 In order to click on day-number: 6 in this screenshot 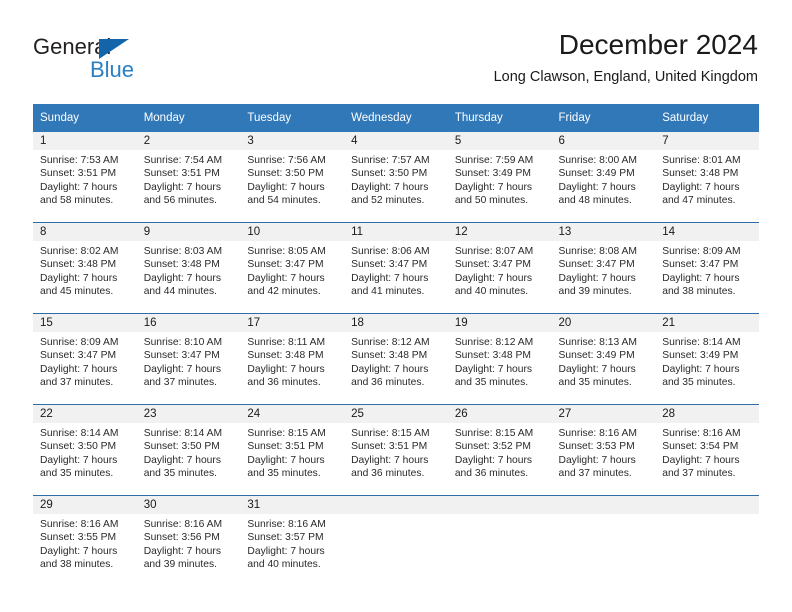, I will do `click(603, 141)`.